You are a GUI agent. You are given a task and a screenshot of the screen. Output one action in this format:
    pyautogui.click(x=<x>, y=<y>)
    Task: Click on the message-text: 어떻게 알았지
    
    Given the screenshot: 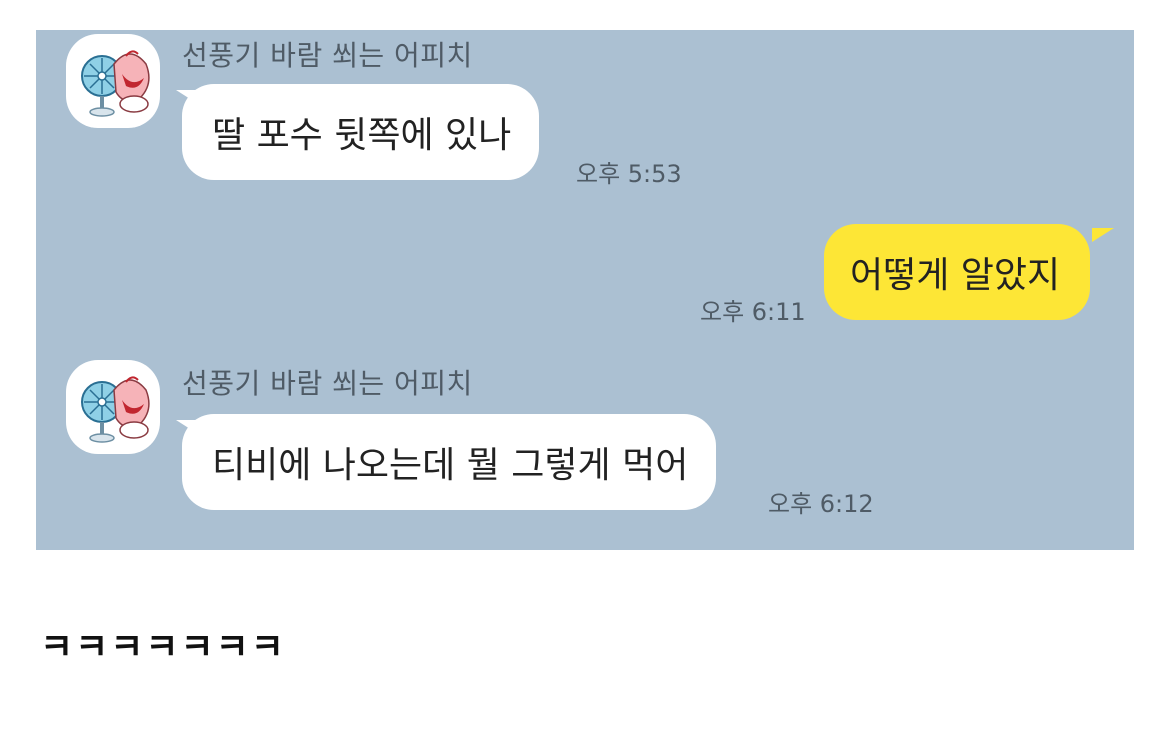 What is the action you would take?
    pyautogui.click(x=955, y=275)
    